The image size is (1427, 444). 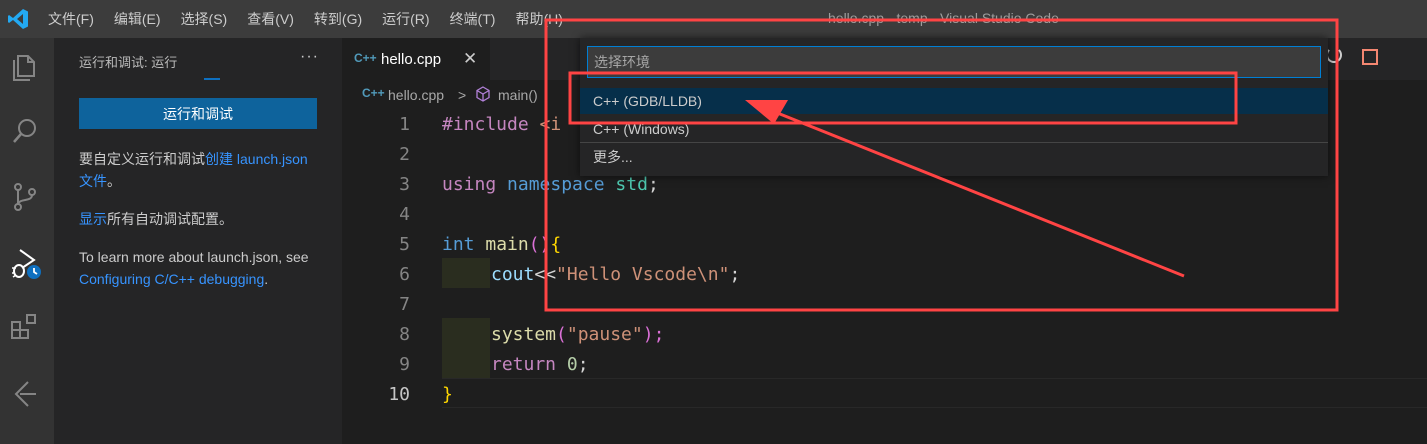 What do you see at coordinates (404, 304) in the screenshot?
I see `line-number: 7` at bounding box center [404, 304].